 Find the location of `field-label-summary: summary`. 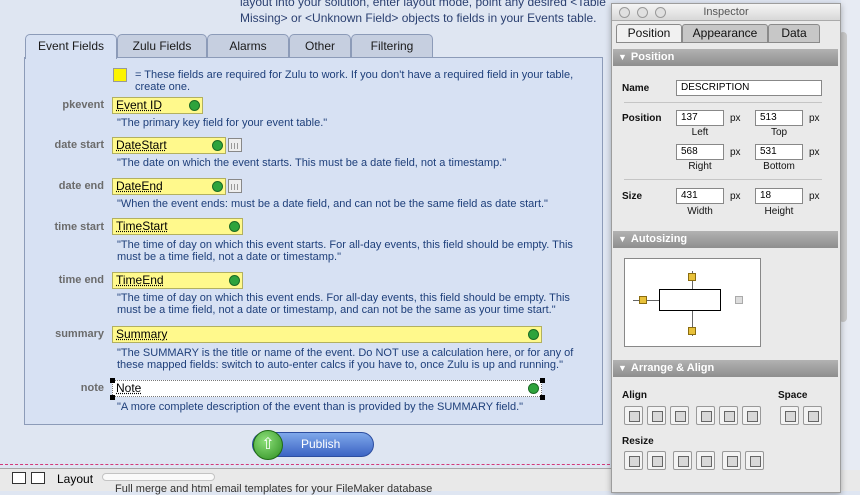

field-label-summary: summary is located at coordinates (79, 334).